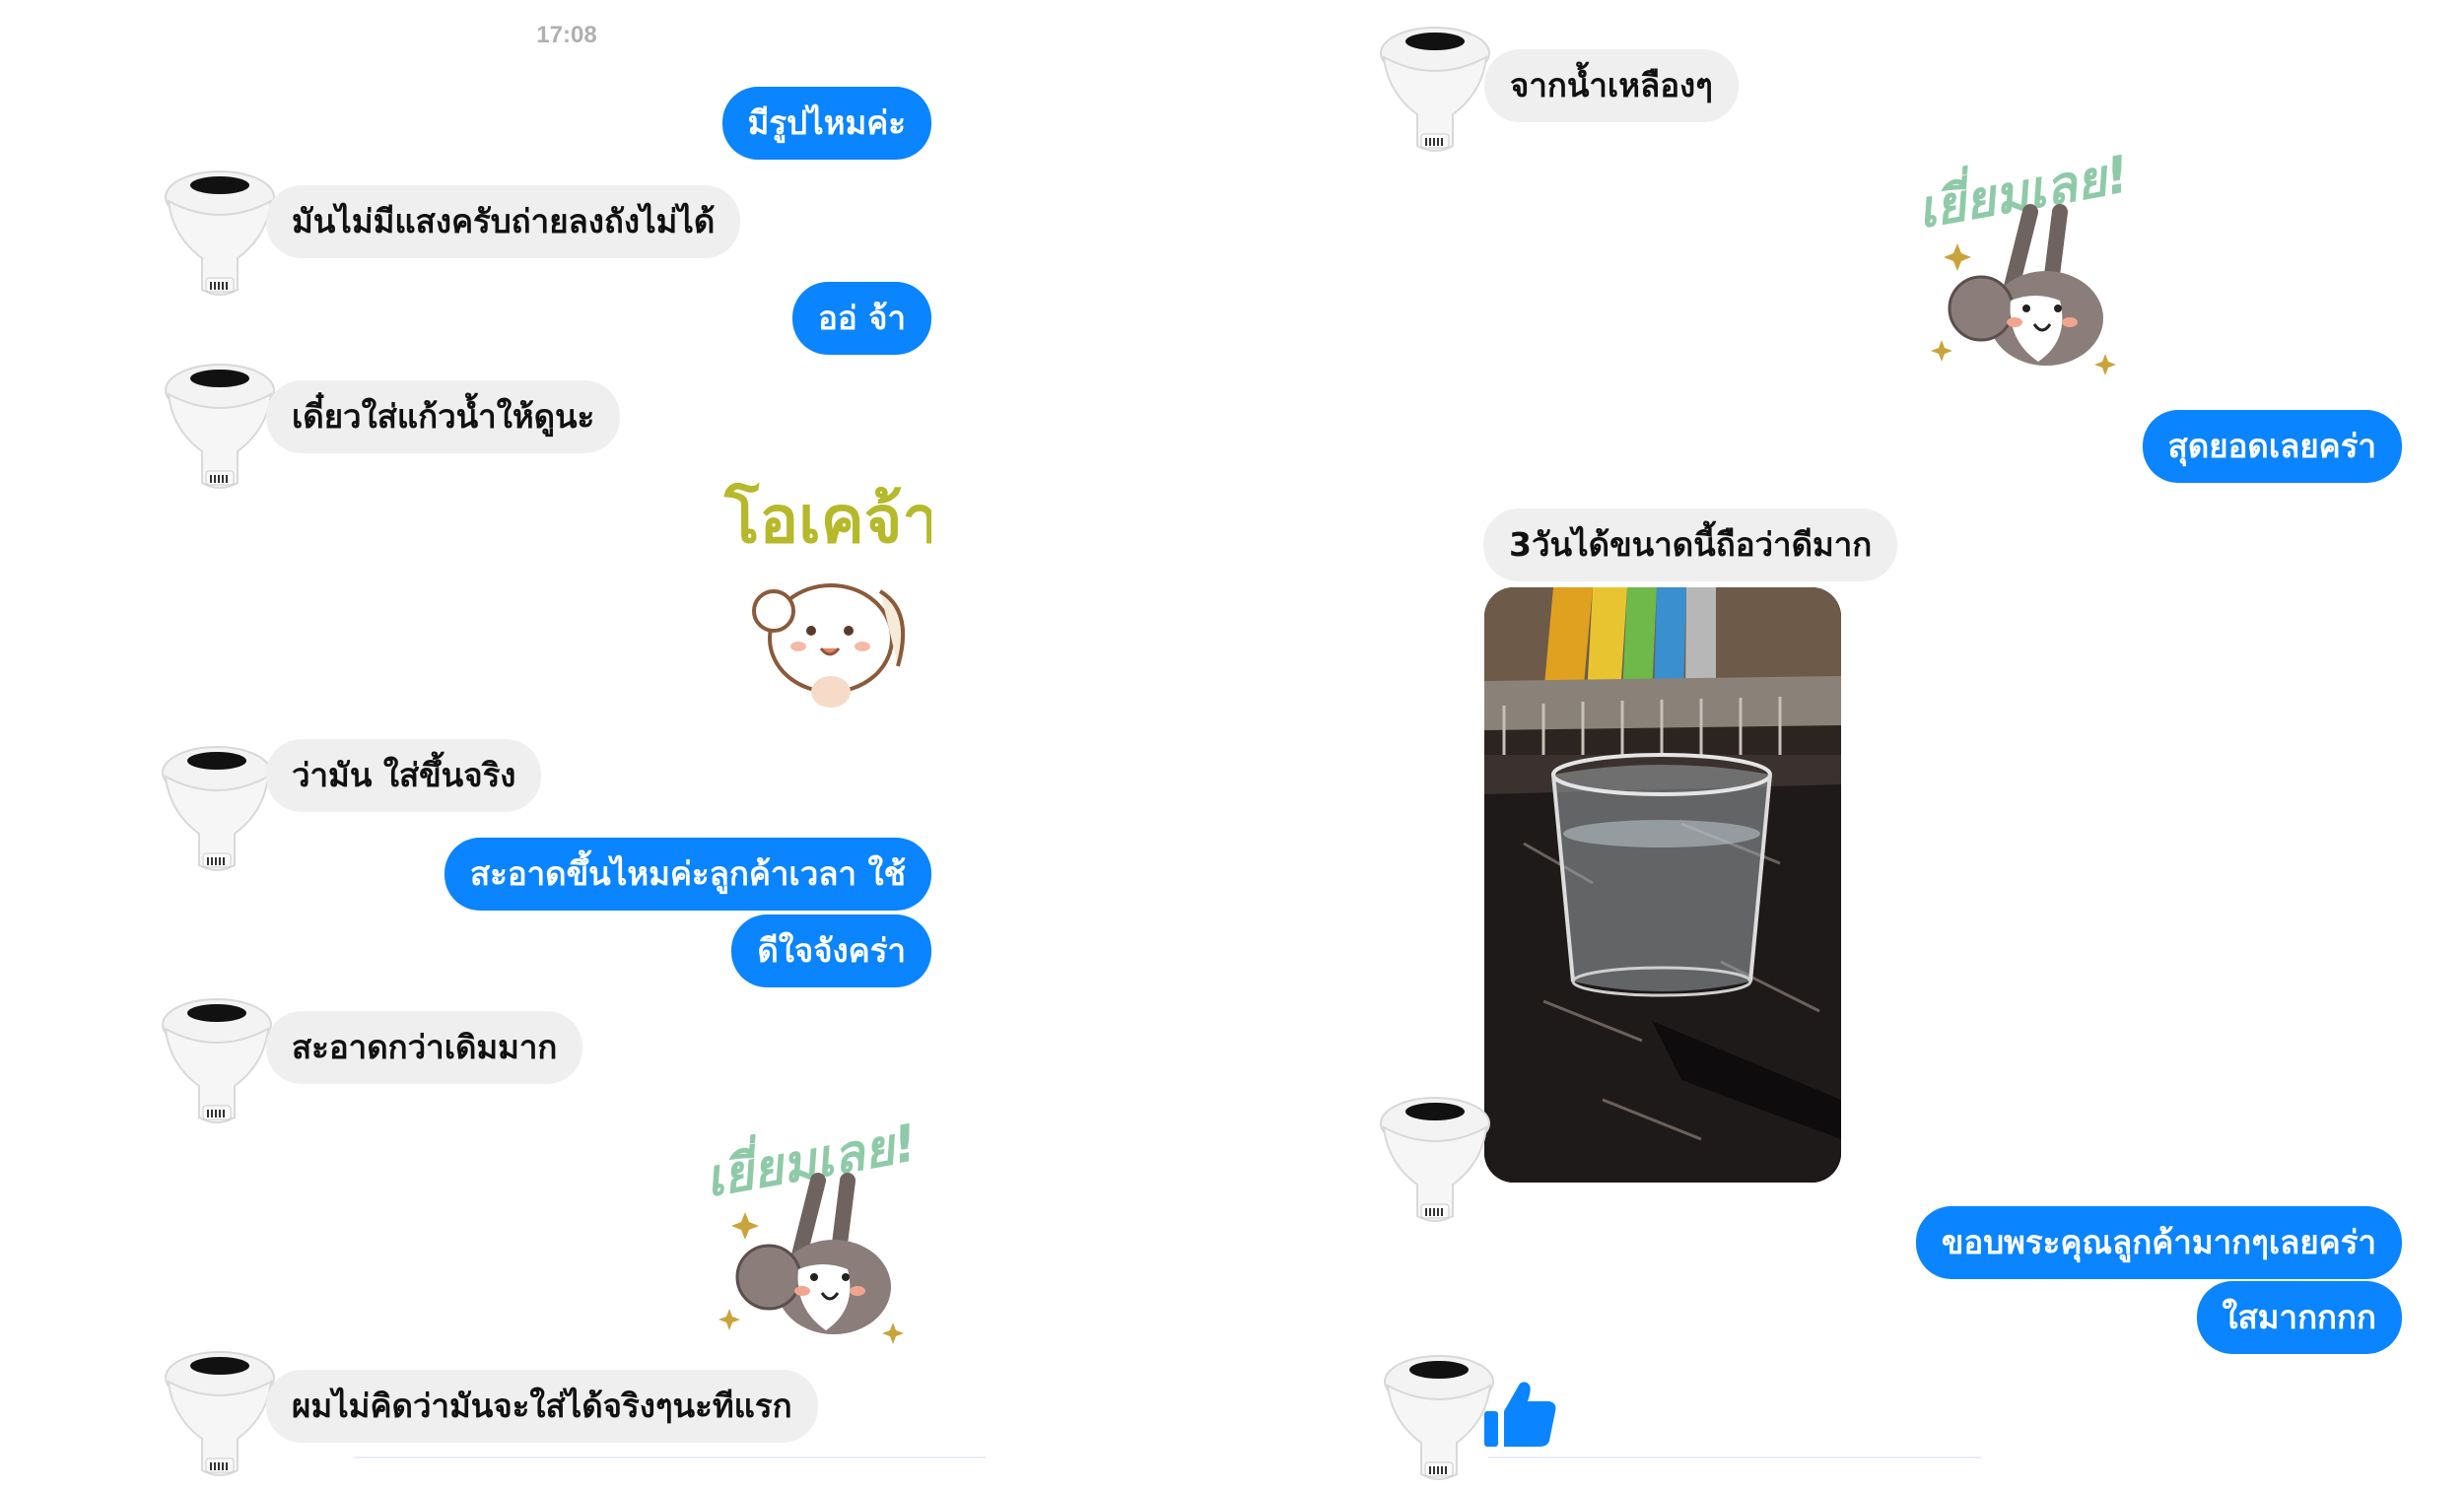  Describe the element at coordinates (1690, 544) in the screenshot. I see `incoming-message: 3วันได้ขนาดนี้ถือว่าดีมาก` at that location.